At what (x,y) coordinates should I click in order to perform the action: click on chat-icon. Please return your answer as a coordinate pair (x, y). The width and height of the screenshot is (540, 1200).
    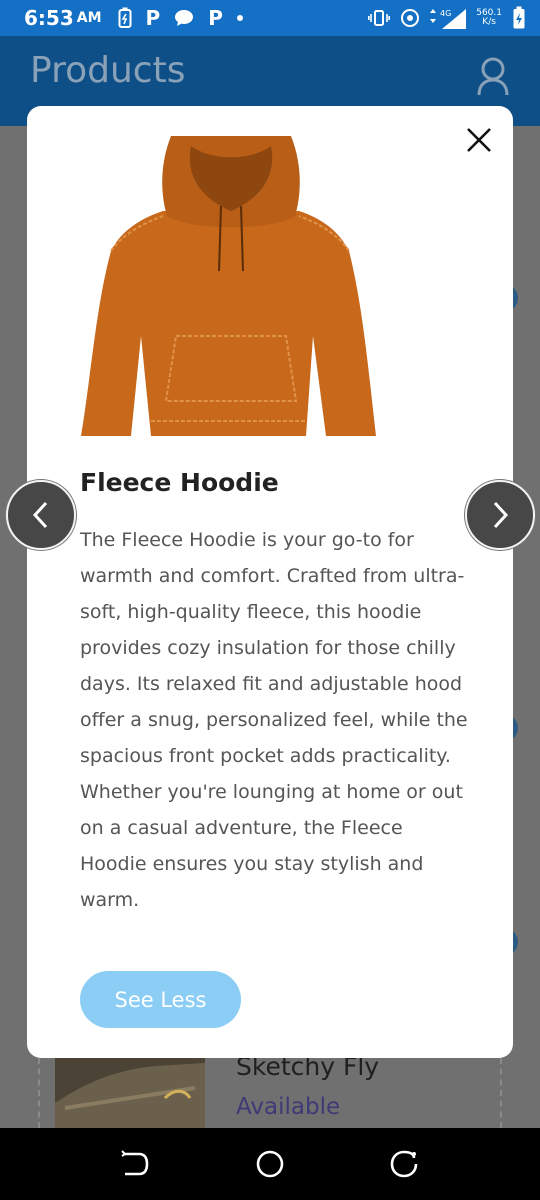
    Looking at the image, I should click on (184, 18).